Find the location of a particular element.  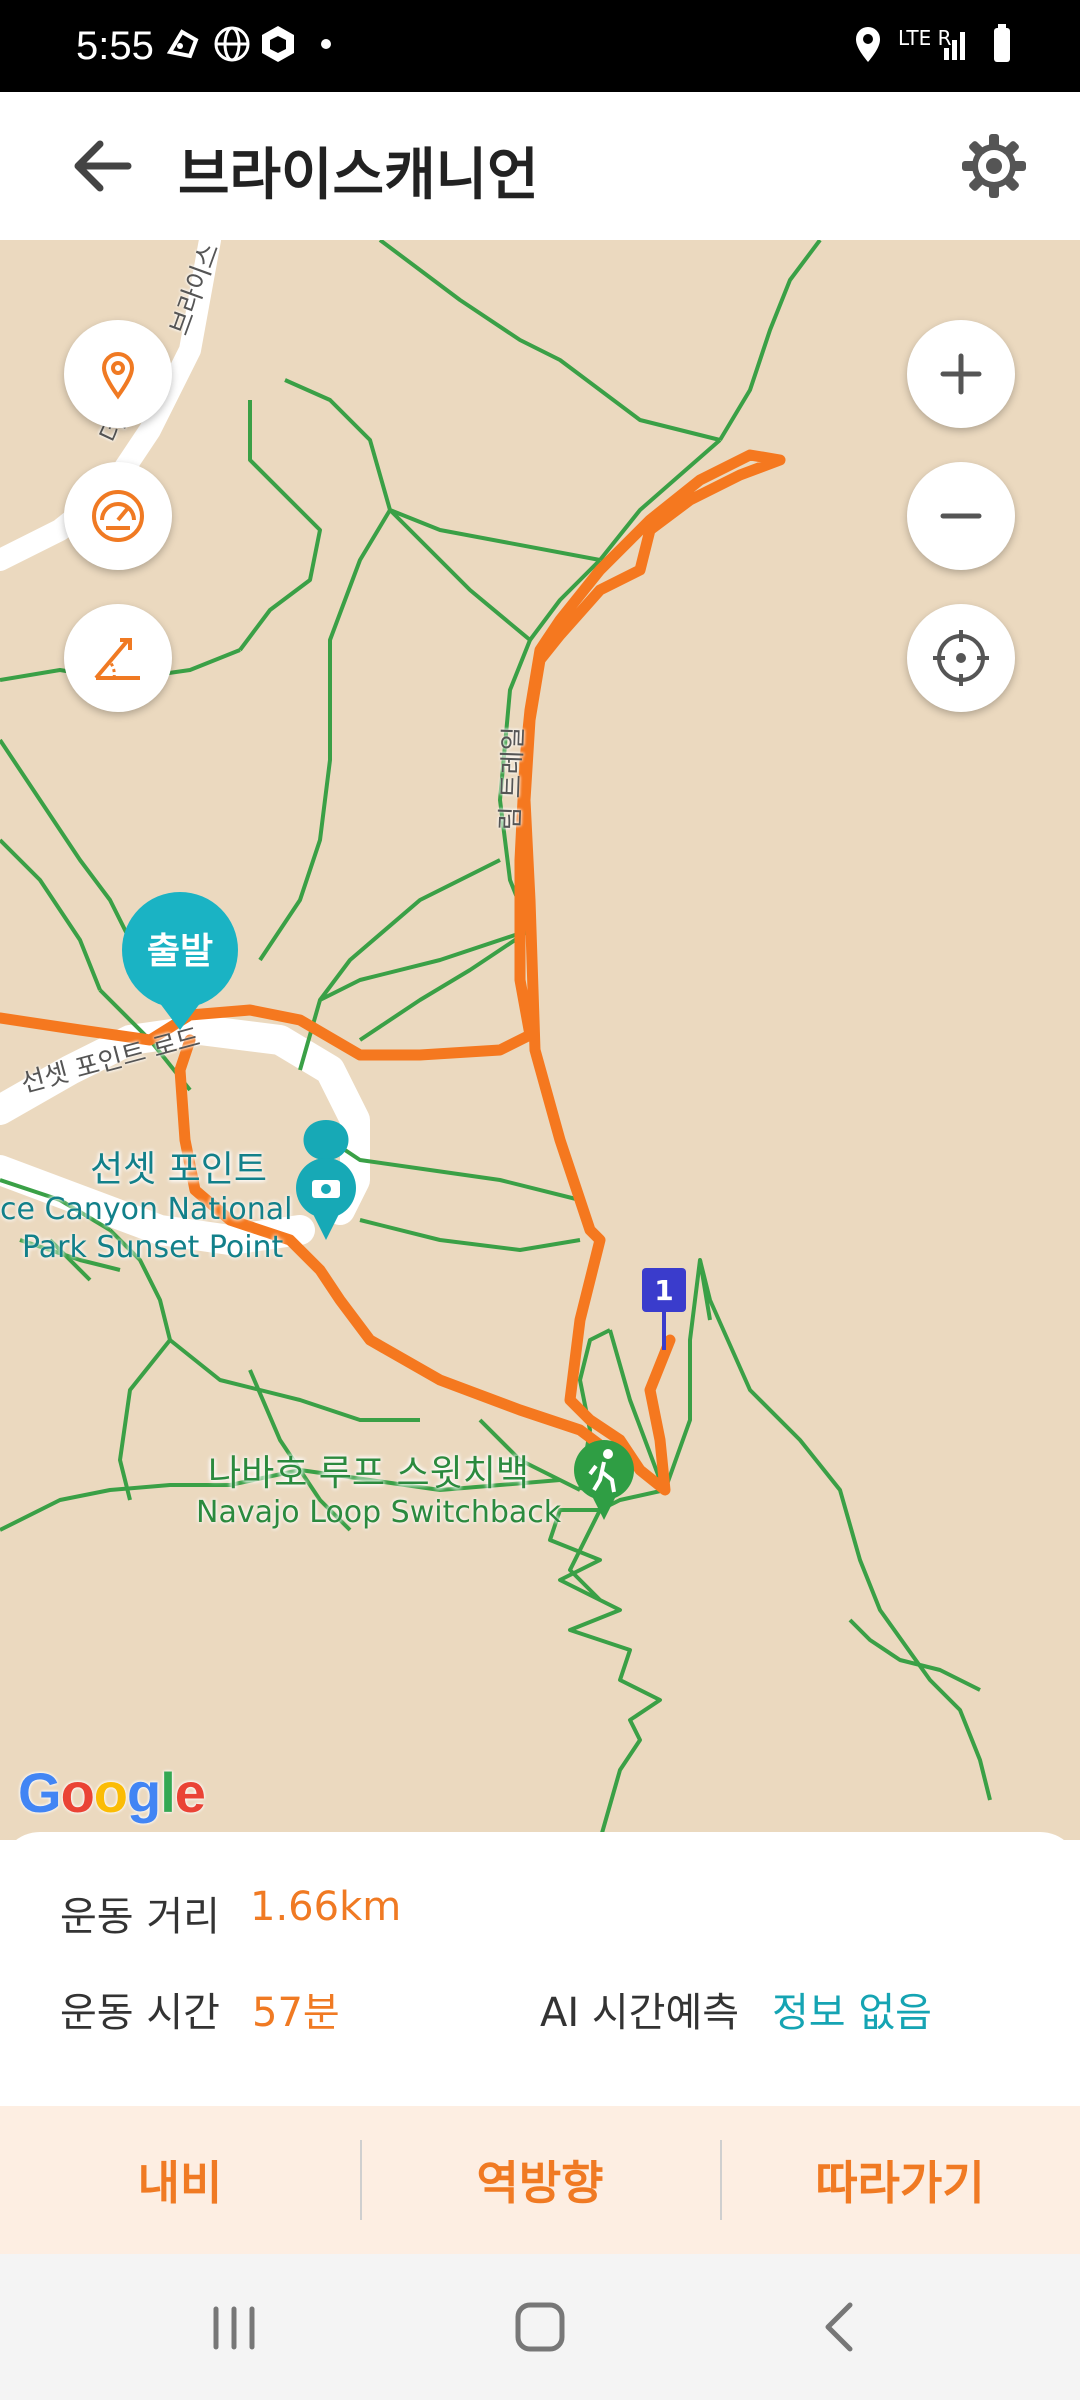

location-pin-icon is located at coordinates (118, 376).